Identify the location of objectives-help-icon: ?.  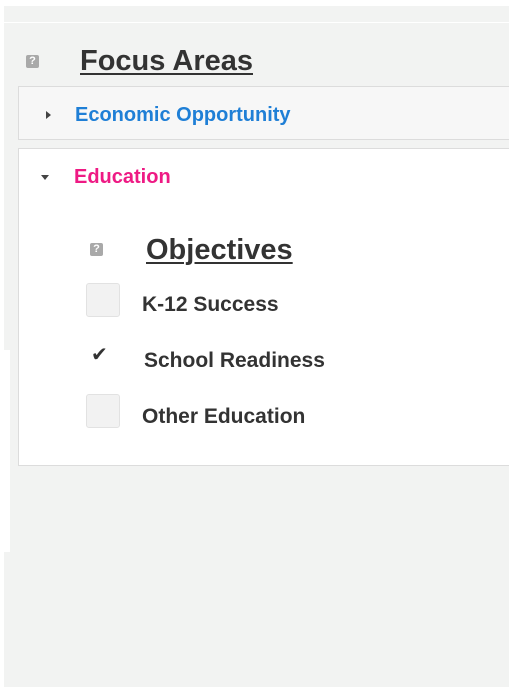
(96, 249).